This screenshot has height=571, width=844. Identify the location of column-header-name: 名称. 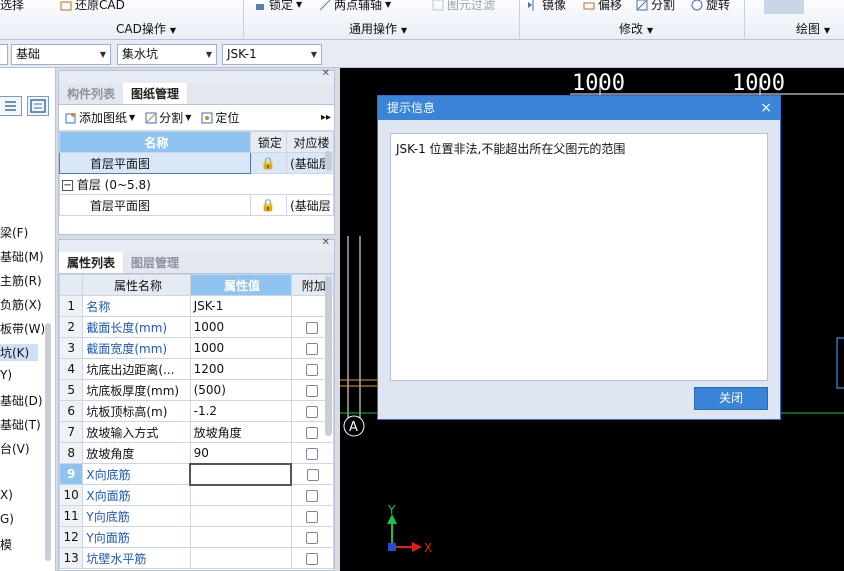
(155, 142).